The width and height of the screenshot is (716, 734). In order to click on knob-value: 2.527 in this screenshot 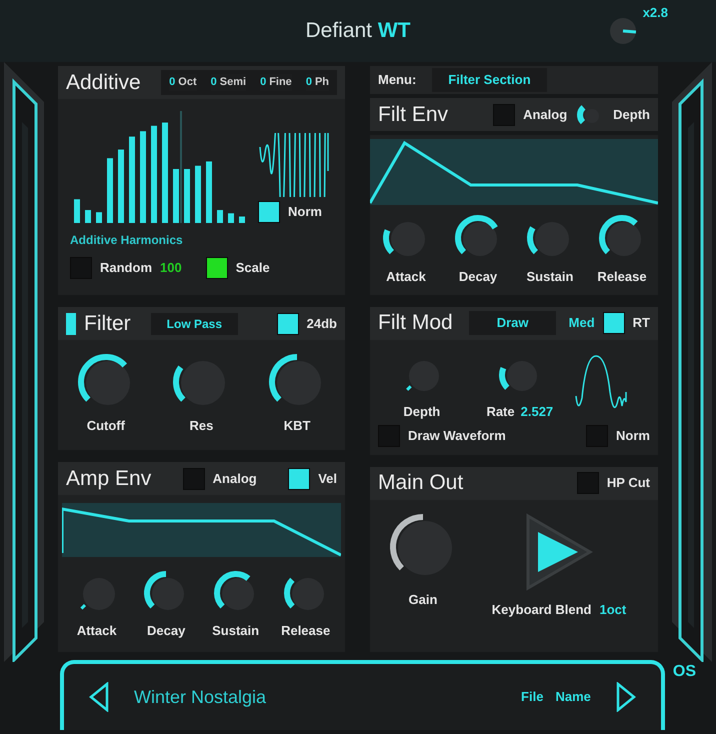, I will do `click(537, 411)`.